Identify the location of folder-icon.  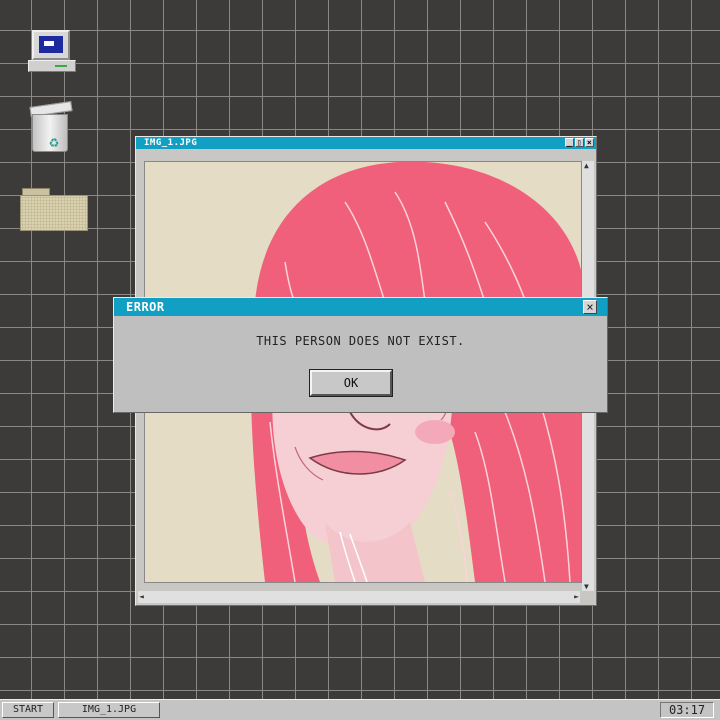
(55, 210).